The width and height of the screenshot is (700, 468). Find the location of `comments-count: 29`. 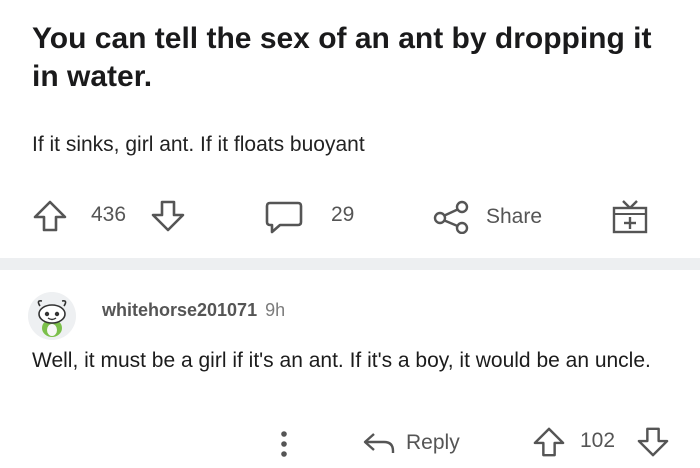

comments-count: 29 is located at coordinates (343, 214).